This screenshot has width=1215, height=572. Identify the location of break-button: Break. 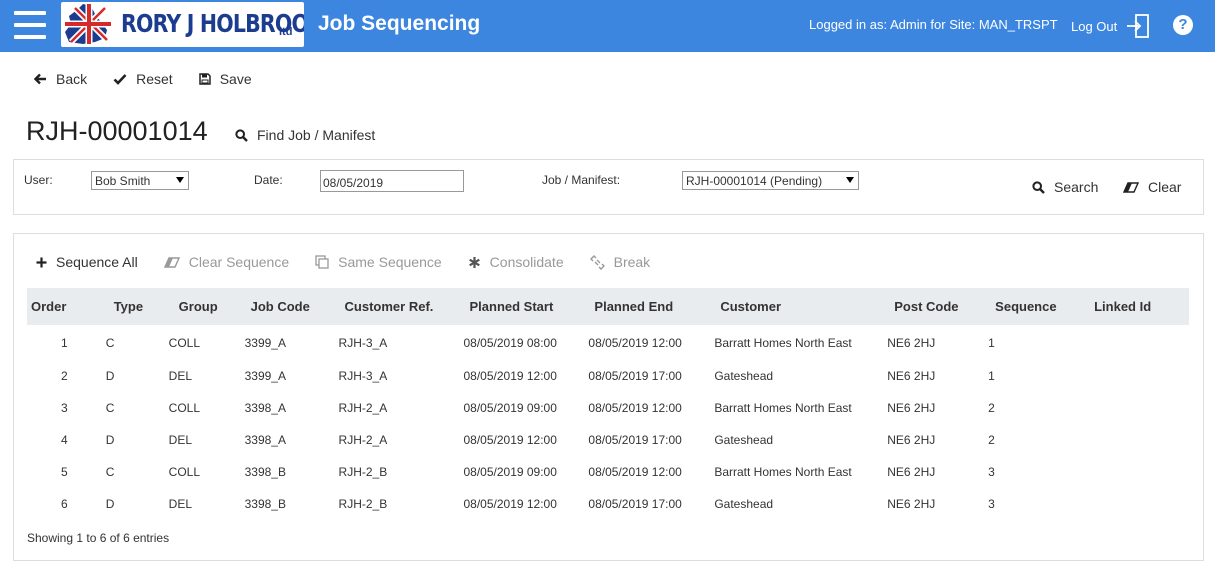
(620, 262).